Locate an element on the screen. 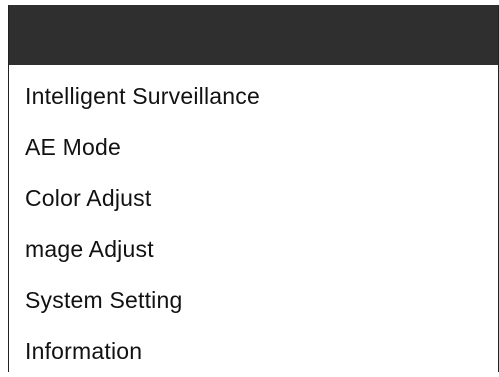 This screenshot has height=377, width=499. menu-item-intelligent-surveillance: Intelligent Surveillance is located at coordinates (253, 96).